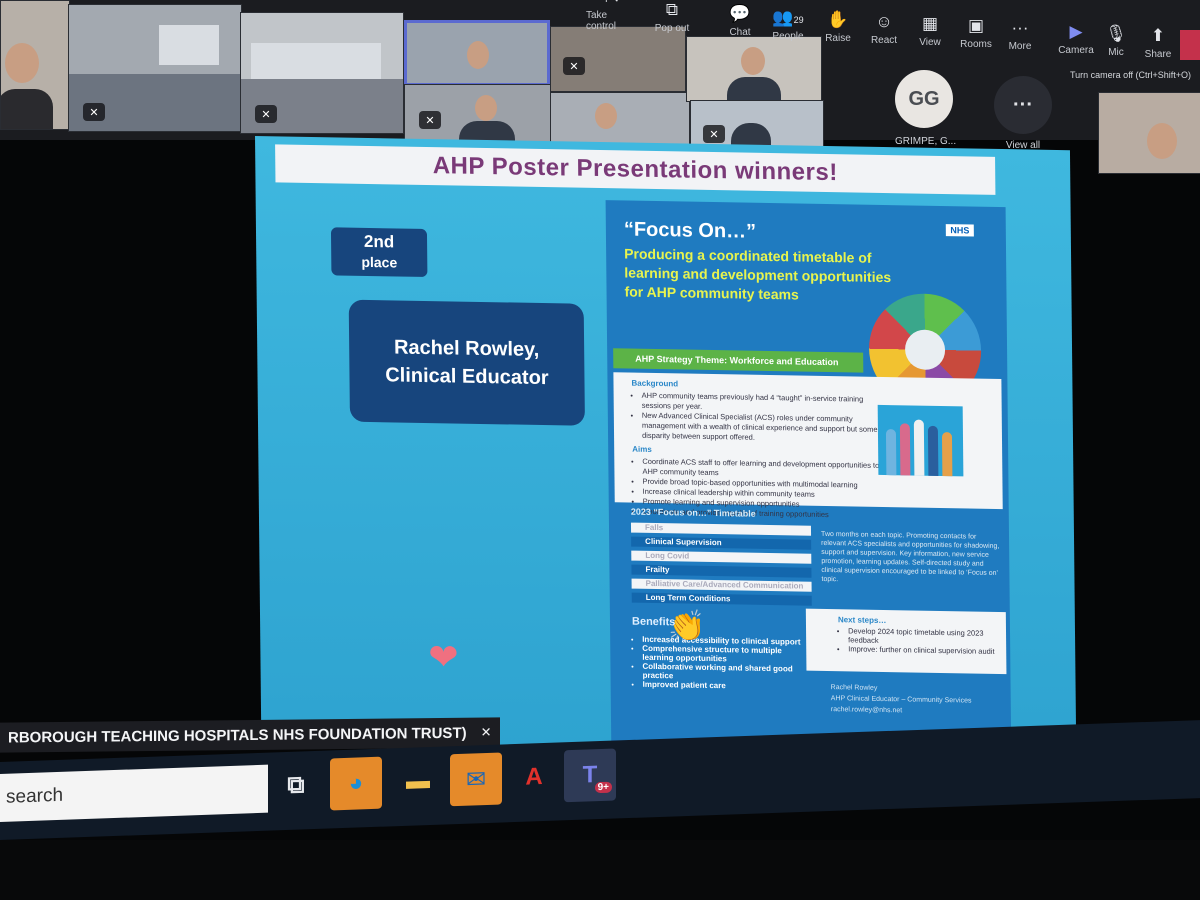 The height and width of the screenshot is (900, 1200). Describe the element at coordinates (1158, 54) in the screenshot. I see `control-label: Share` at that location.